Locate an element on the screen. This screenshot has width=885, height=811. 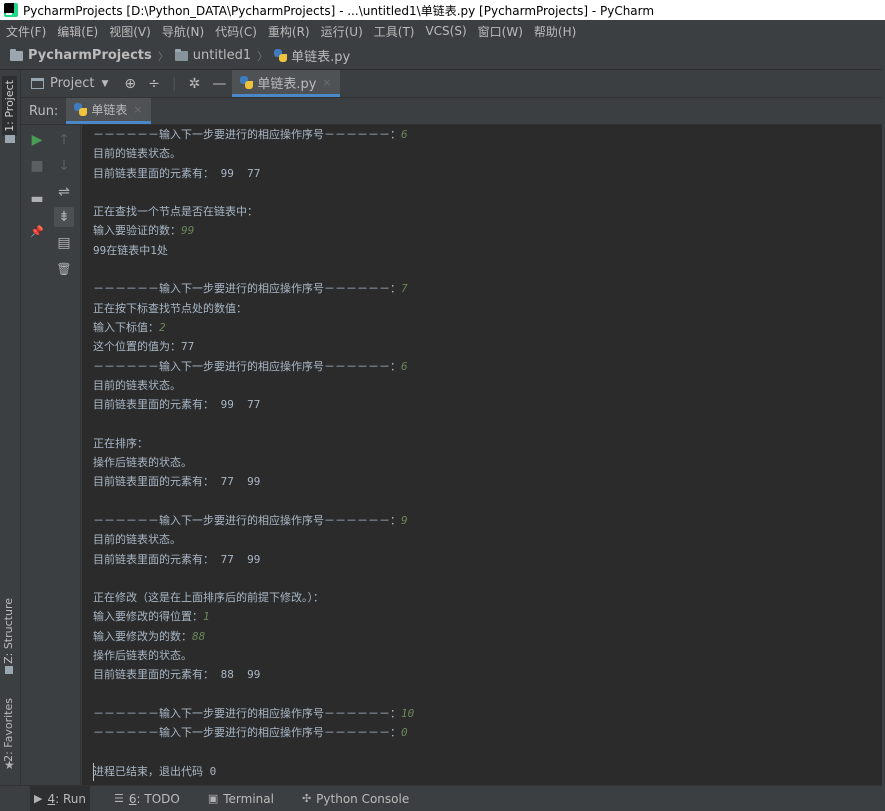
console-user-input: 88 is located at coordinates (199, 636).